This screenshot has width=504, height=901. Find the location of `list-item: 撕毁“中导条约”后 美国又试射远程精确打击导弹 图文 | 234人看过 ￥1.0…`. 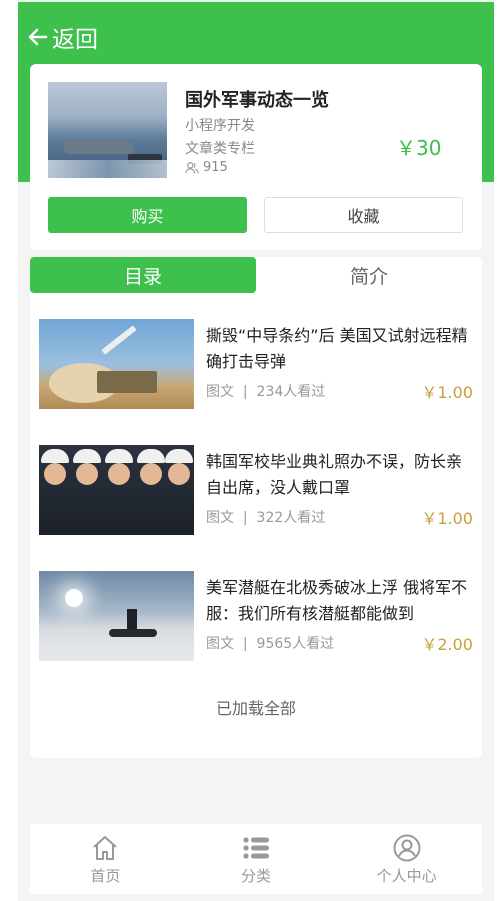

list-item: 撕毁“中导条约”后 美国又试射远程精确打击导弹 图文 | 234人看过 ￥1.0… is located at coordinates (256, 364).